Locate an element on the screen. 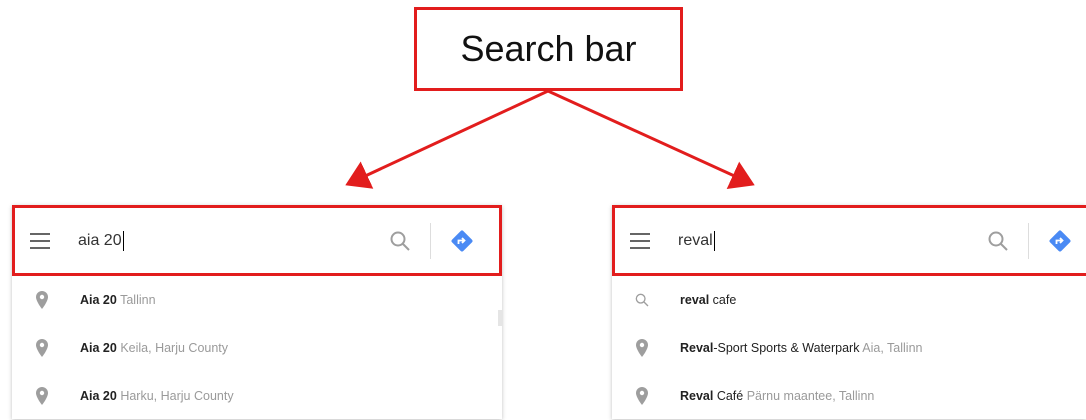 The image size is (1086, 420). search-bar: aia 20 is located at coordinates (257, 240).